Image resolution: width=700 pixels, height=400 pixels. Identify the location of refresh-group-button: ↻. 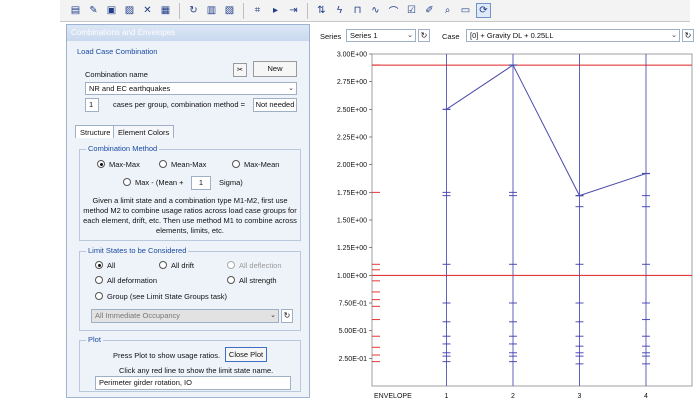
(287, 316).